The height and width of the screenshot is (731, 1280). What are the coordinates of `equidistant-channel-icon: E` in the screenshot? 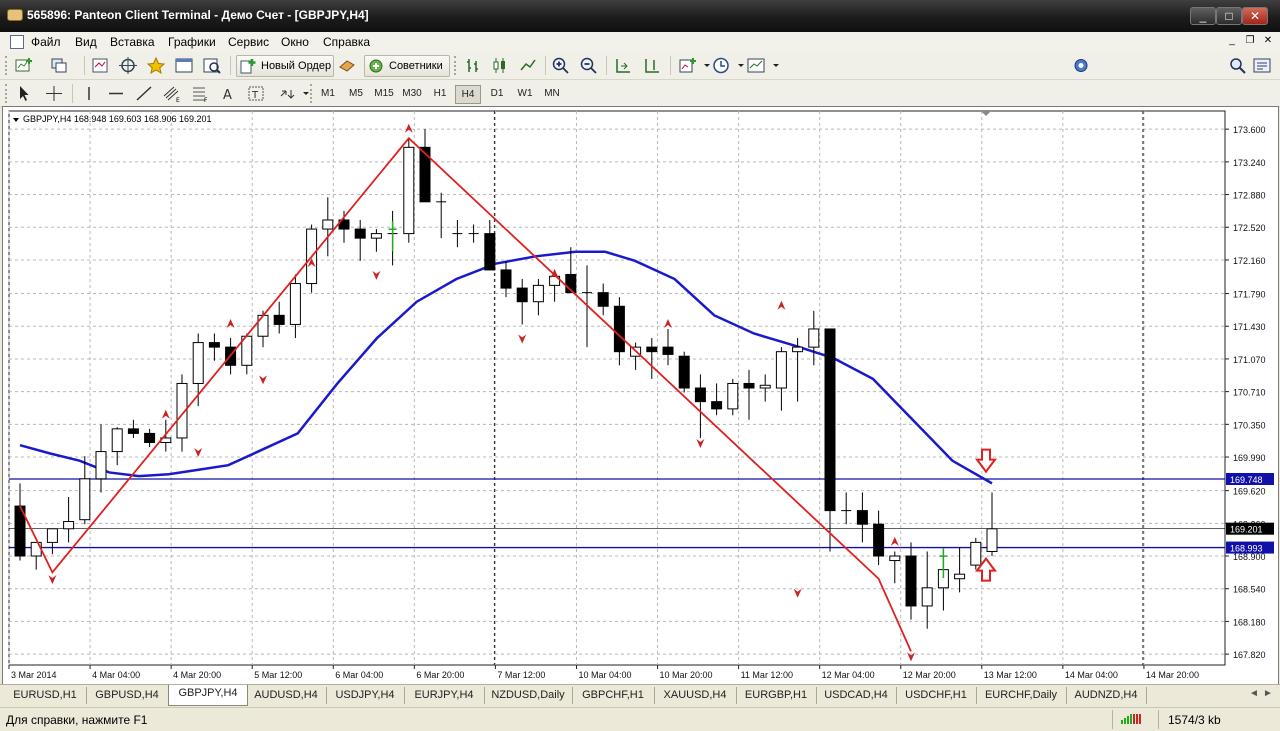 It's located at (172, 94).